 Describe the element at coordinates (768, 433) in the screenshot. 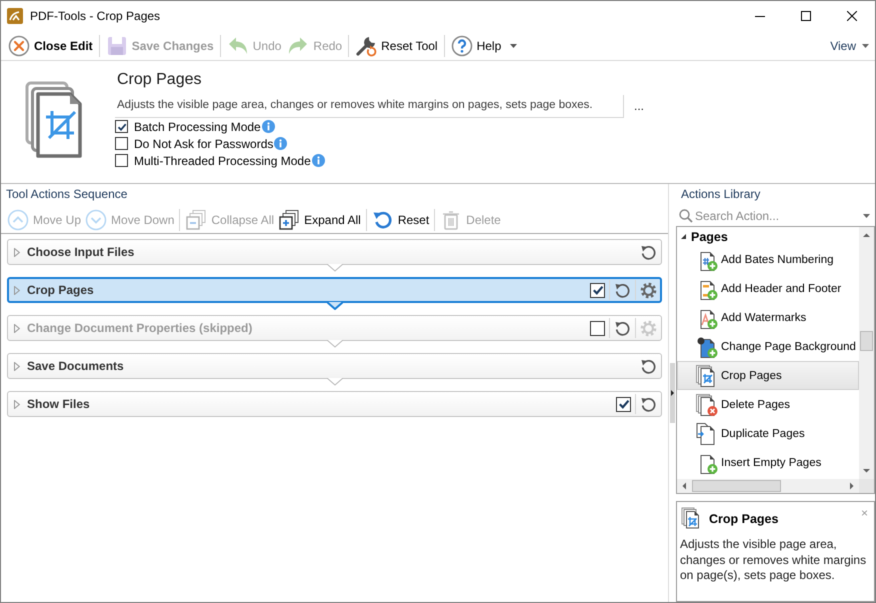

I see `library-item: Duplicate Pages` at that location.